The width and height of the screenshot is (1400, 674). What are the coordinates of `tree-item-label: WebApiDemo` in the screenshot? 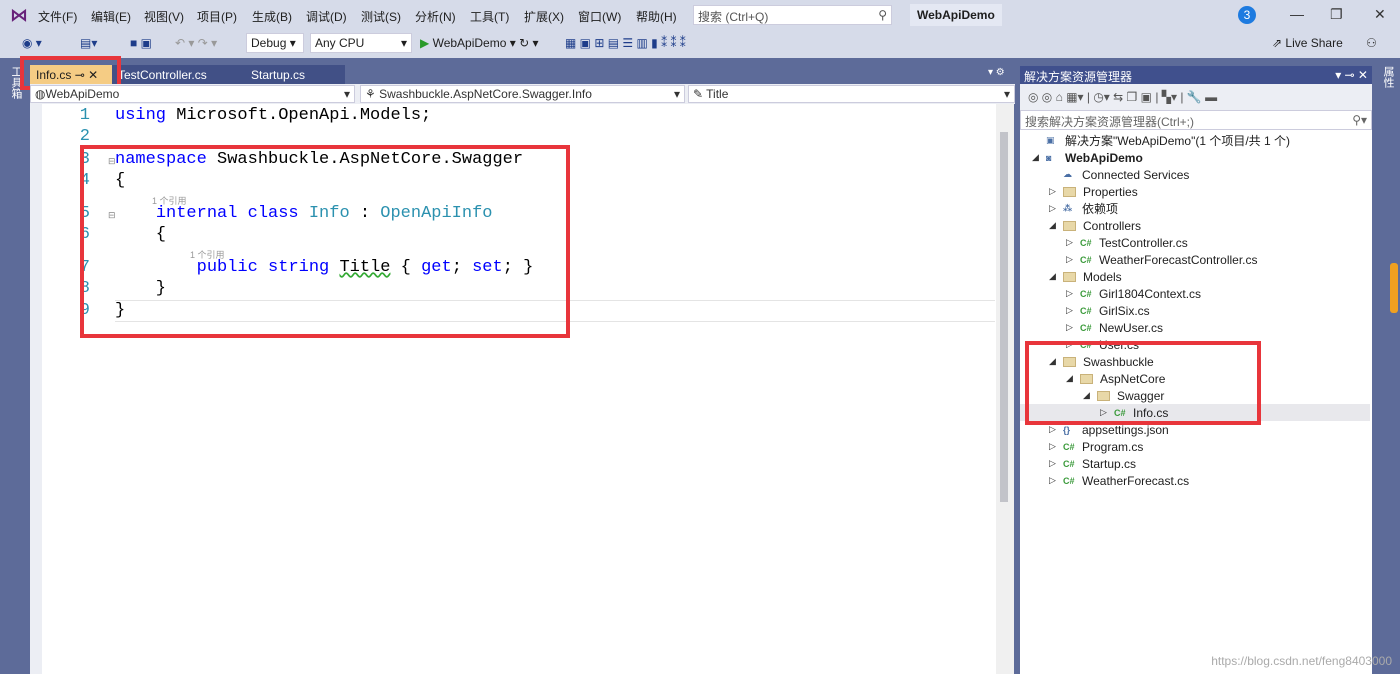 It's located at (1104, 157).